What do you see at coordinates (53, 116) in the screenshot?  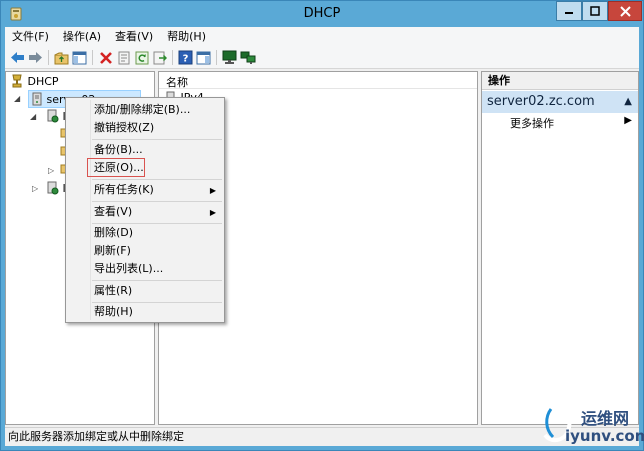 I see `ipv4-icon` at bounding box center [53, 116].